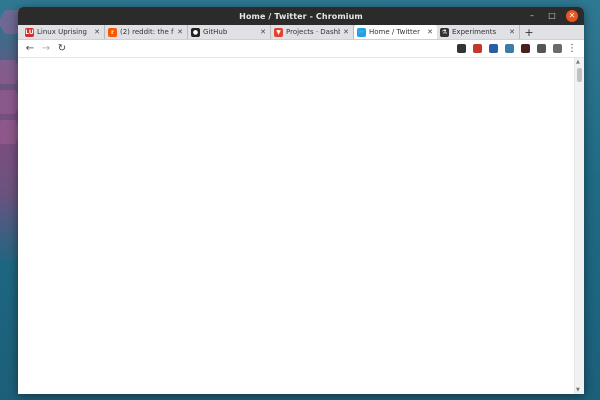  I want to click on reddit-icon: r, so click(112, 32).